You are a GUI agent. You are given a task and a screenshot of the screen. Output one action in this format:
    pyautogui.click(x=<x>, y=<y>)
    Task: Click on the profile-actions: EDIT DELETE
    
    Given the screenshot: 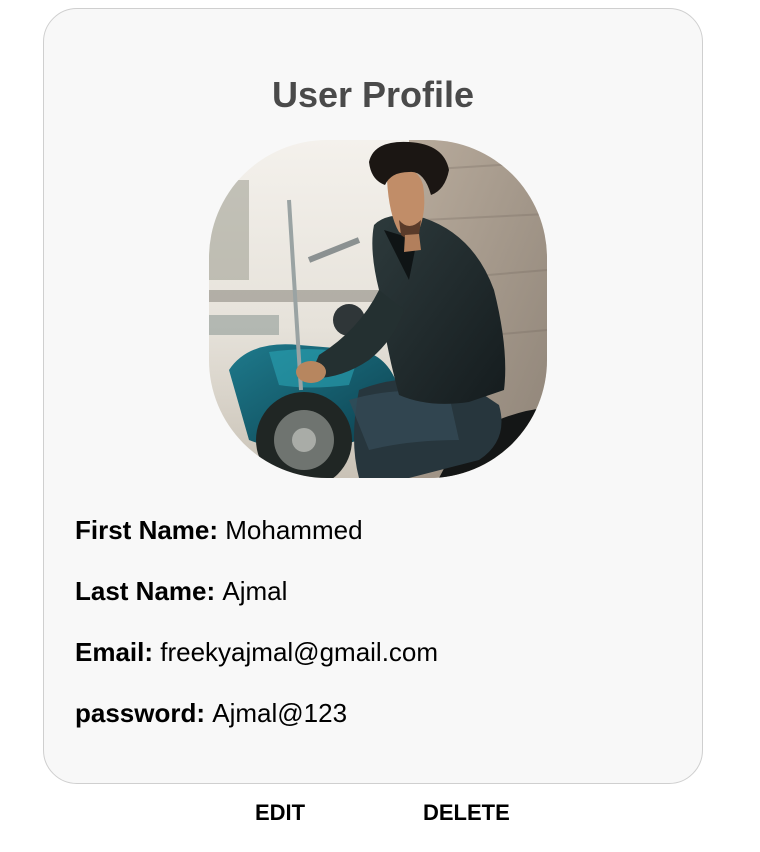 What is the action you would take?
    pyautogui.click(x=380, y=813)
    